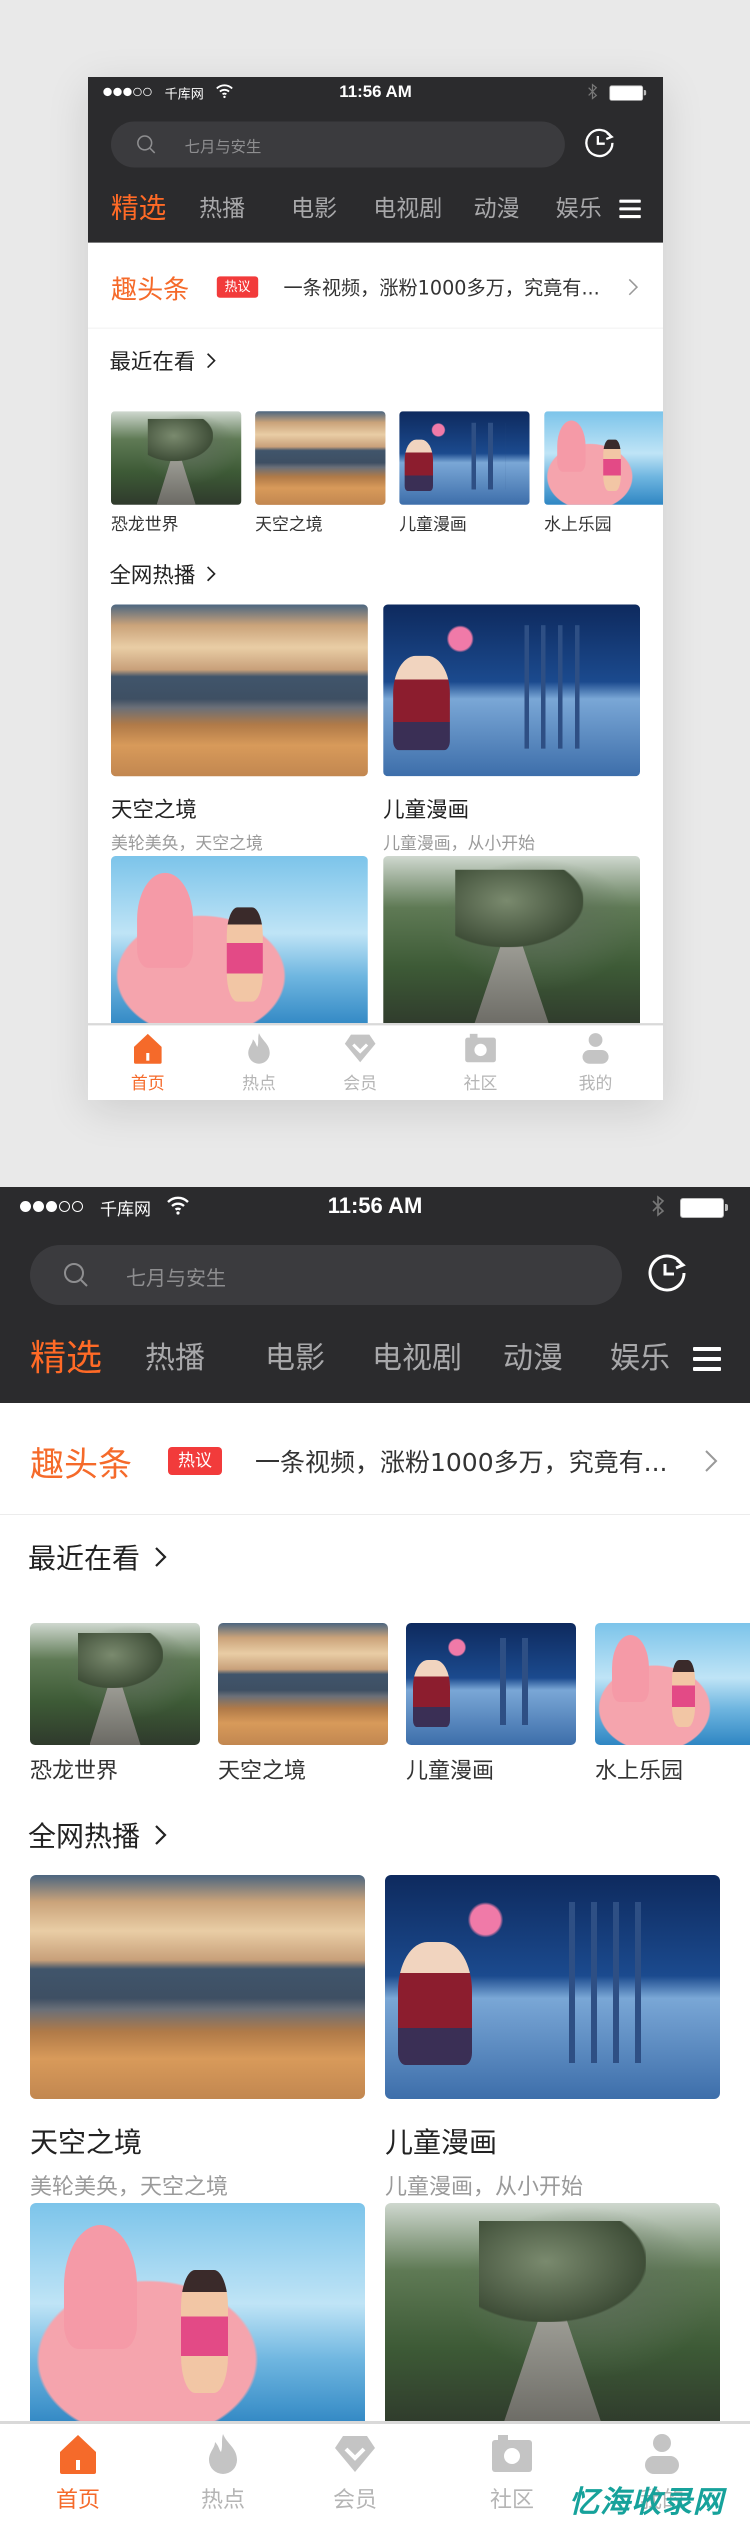 This screenshot has height=2521, width=750. What do you see at coordinates (222, 2500) in the screenshot?
I see `nav-hot-label: 热点` at bounding box center [222, 2500].